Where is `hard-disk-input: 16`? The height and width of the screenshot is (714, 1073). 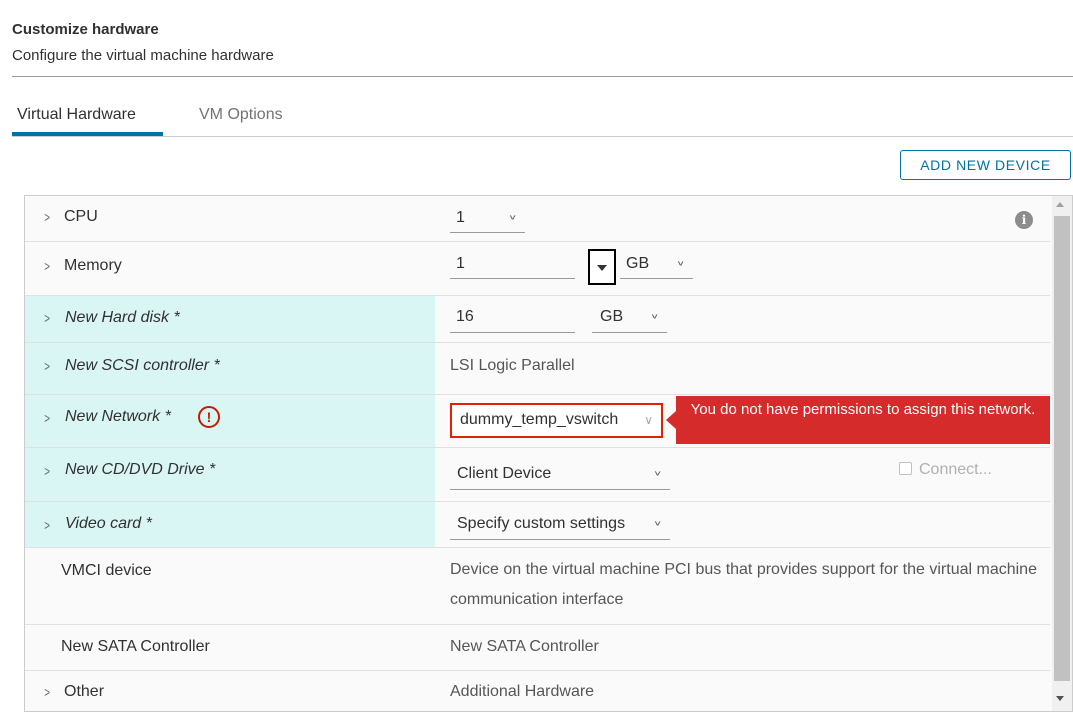
hard-disk-input: 16 is located at coordinates (512, 319).